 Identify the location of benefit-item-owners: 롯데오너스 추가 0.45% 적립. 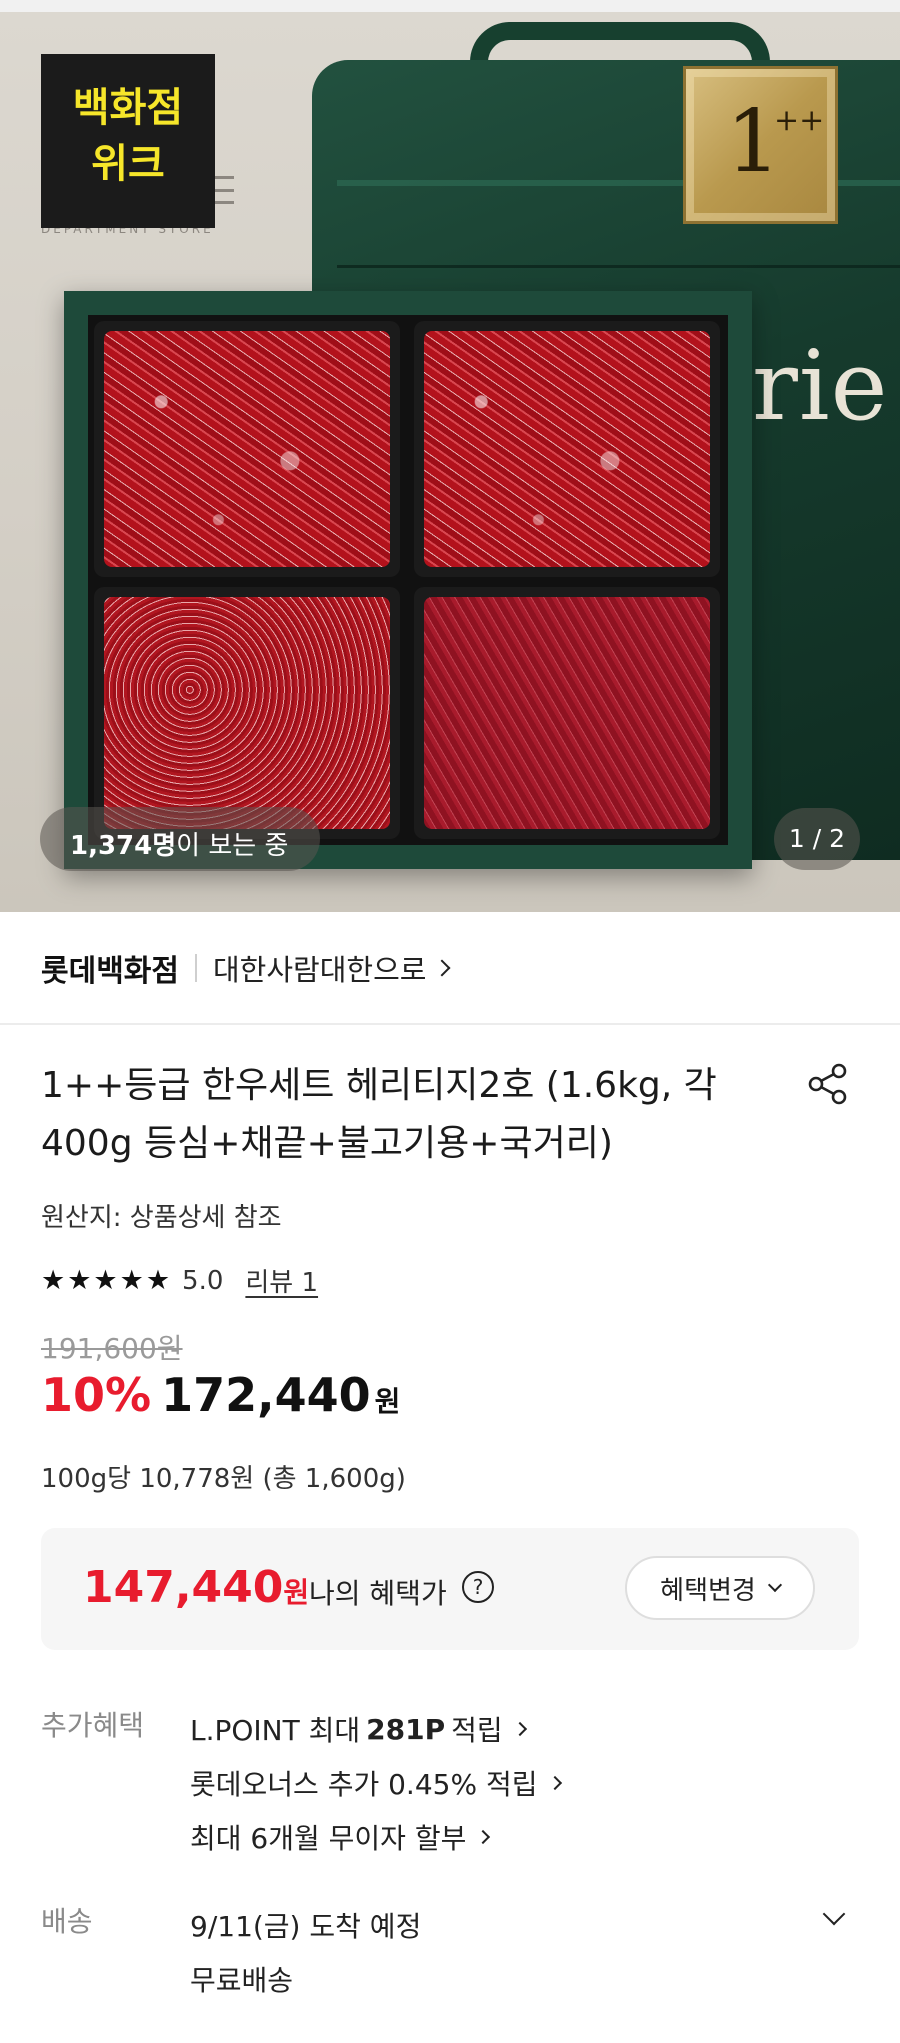
(376, 1783).